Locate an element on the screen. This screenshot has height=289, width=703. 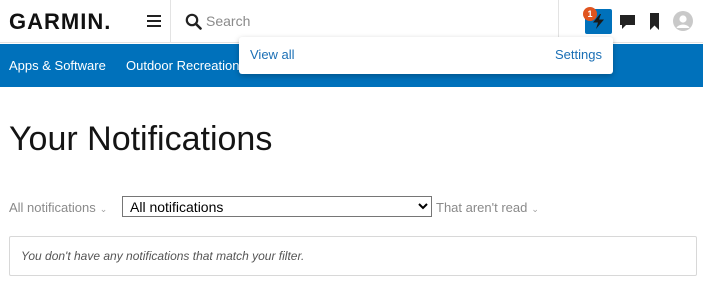
header-divider is located at coordinates (170, 21).